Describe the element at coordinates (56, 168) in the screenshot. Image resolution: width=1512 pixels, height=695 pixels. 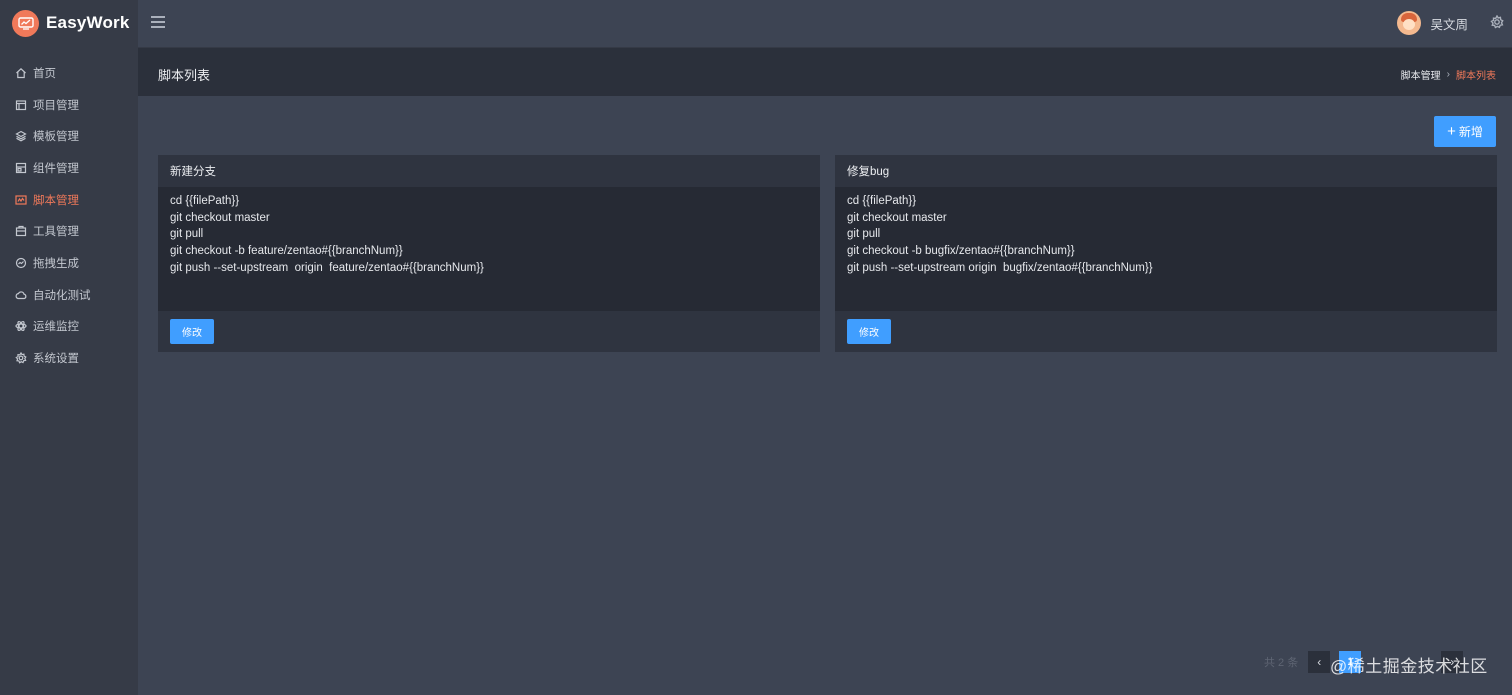
I see `sidebar-item-label: 组件管理` at that location.